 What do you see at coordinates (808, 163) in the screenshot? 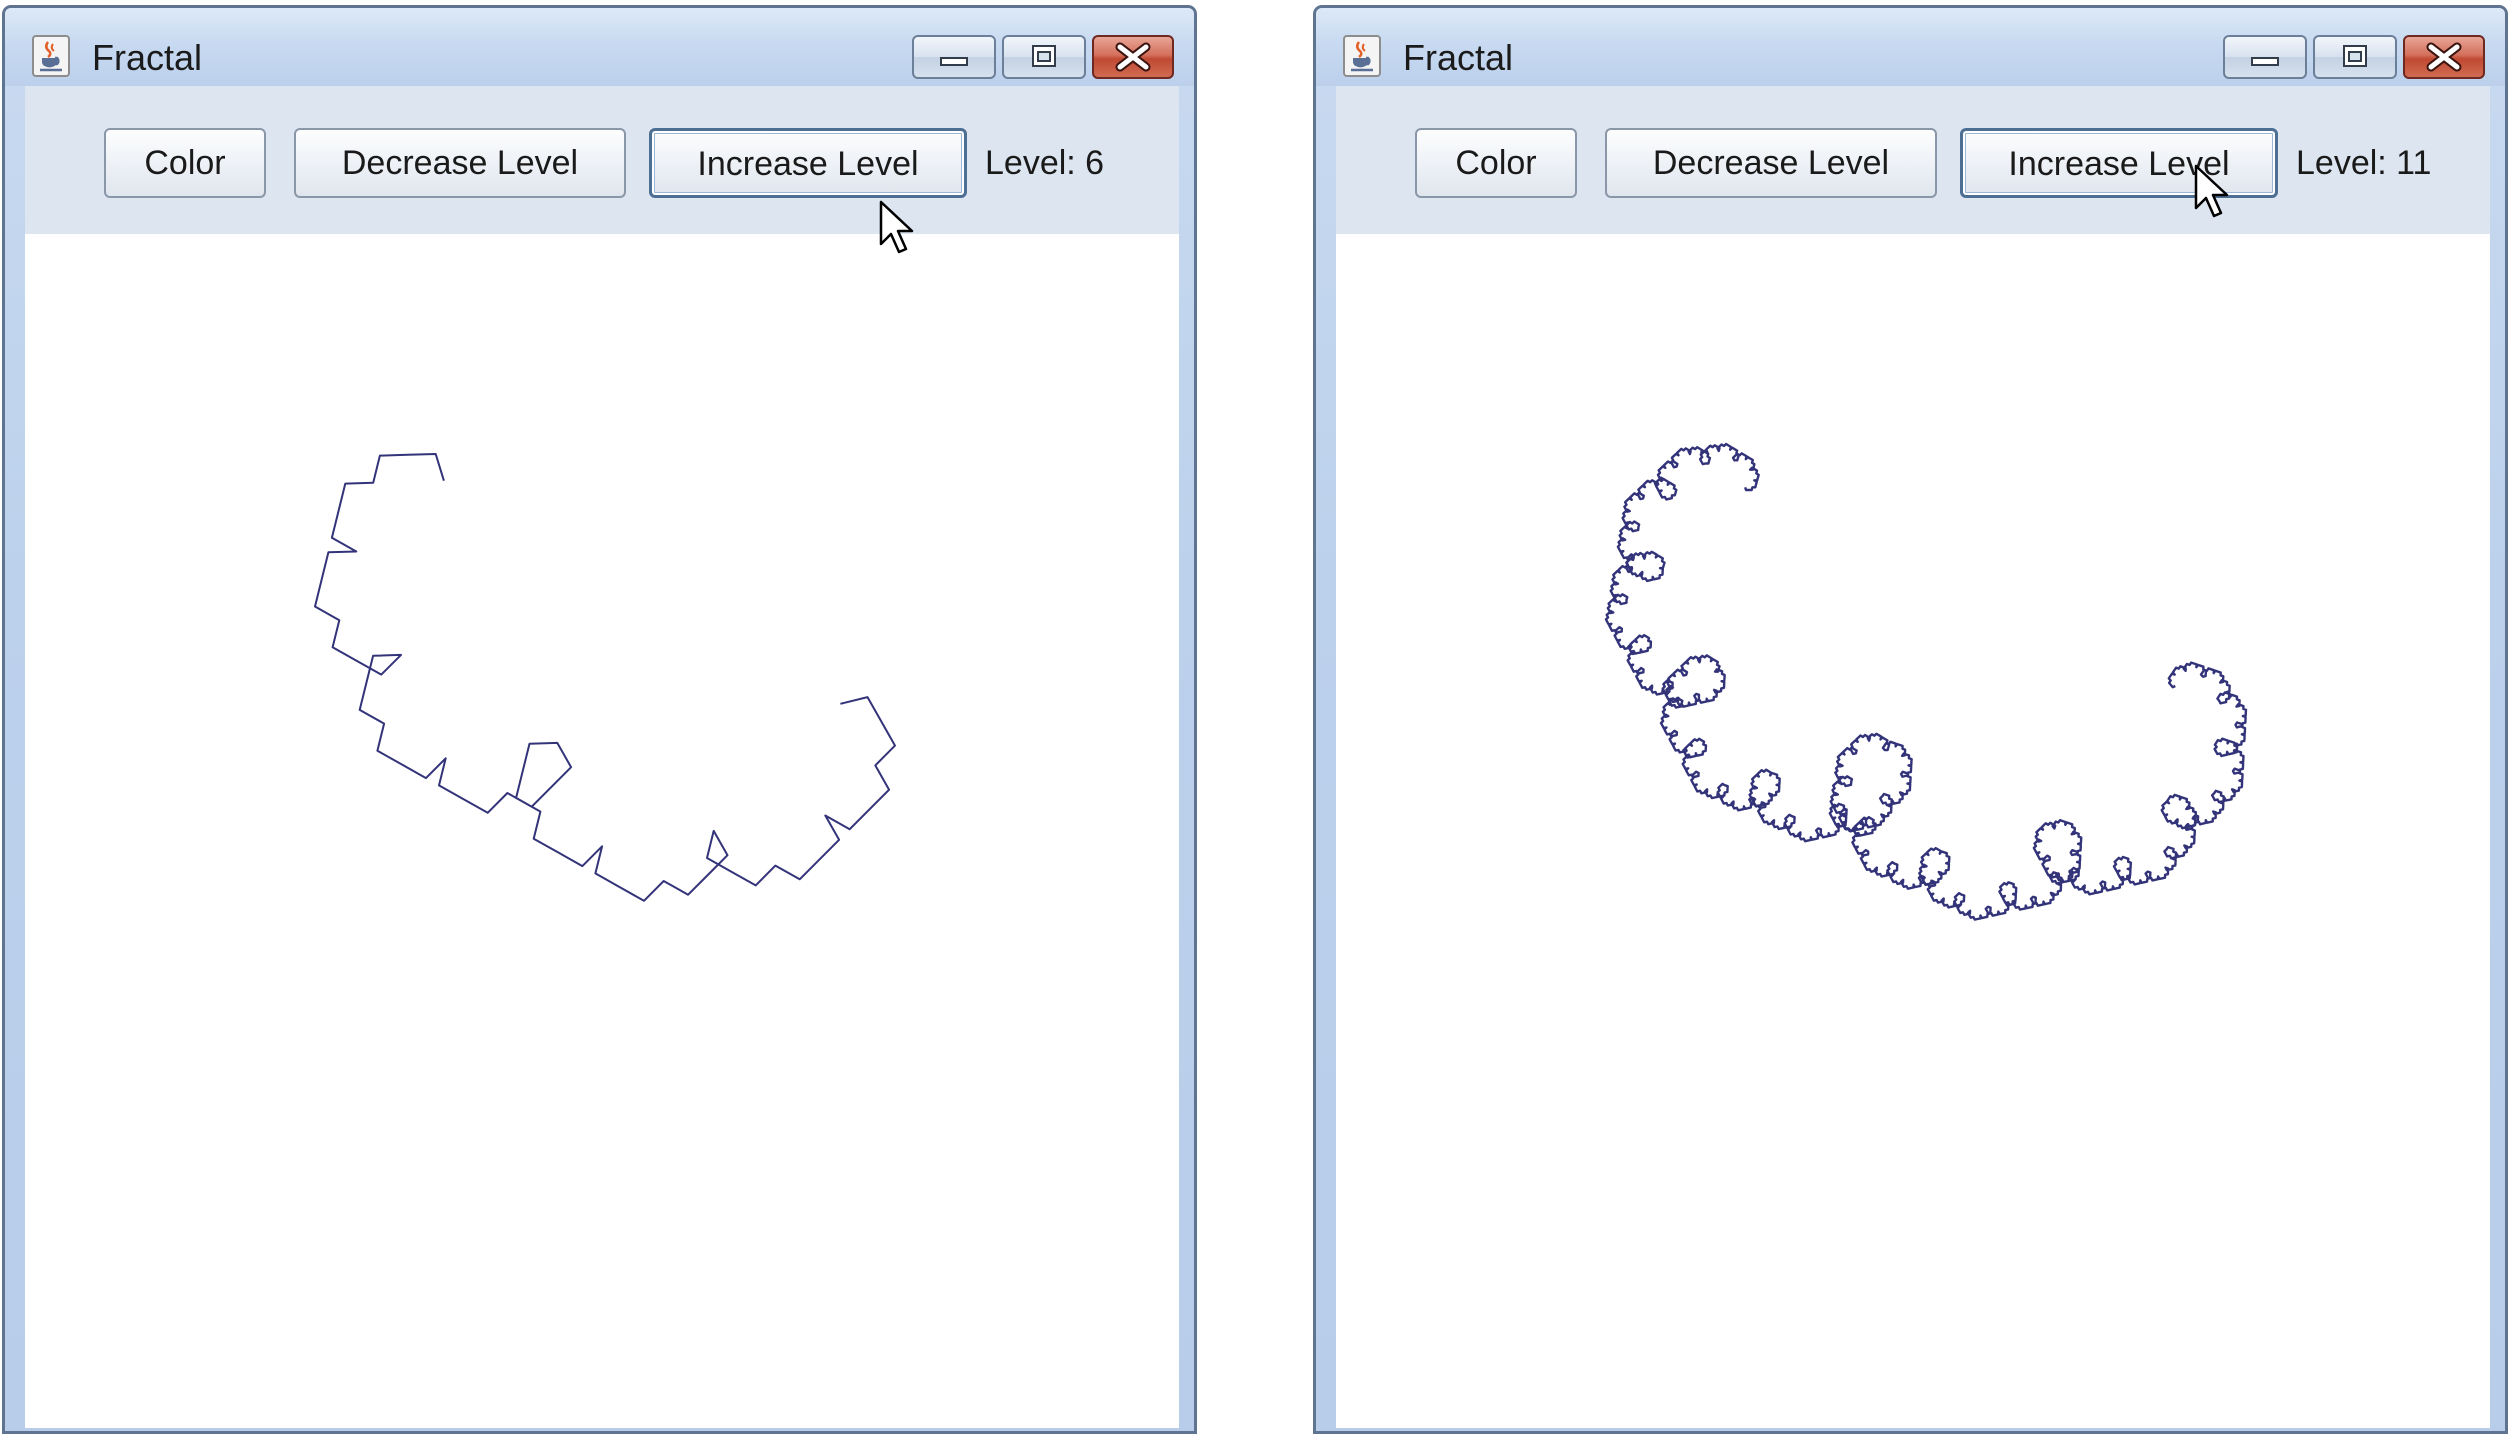
I see `increase-level-button: Increase Level` at bounding box center [808, 163].